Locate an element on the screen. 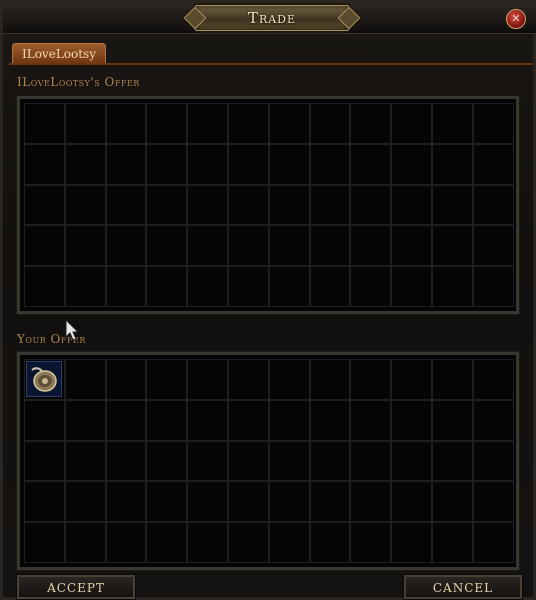  cancel-button: CANCEL is located at coordinates (463, 587).